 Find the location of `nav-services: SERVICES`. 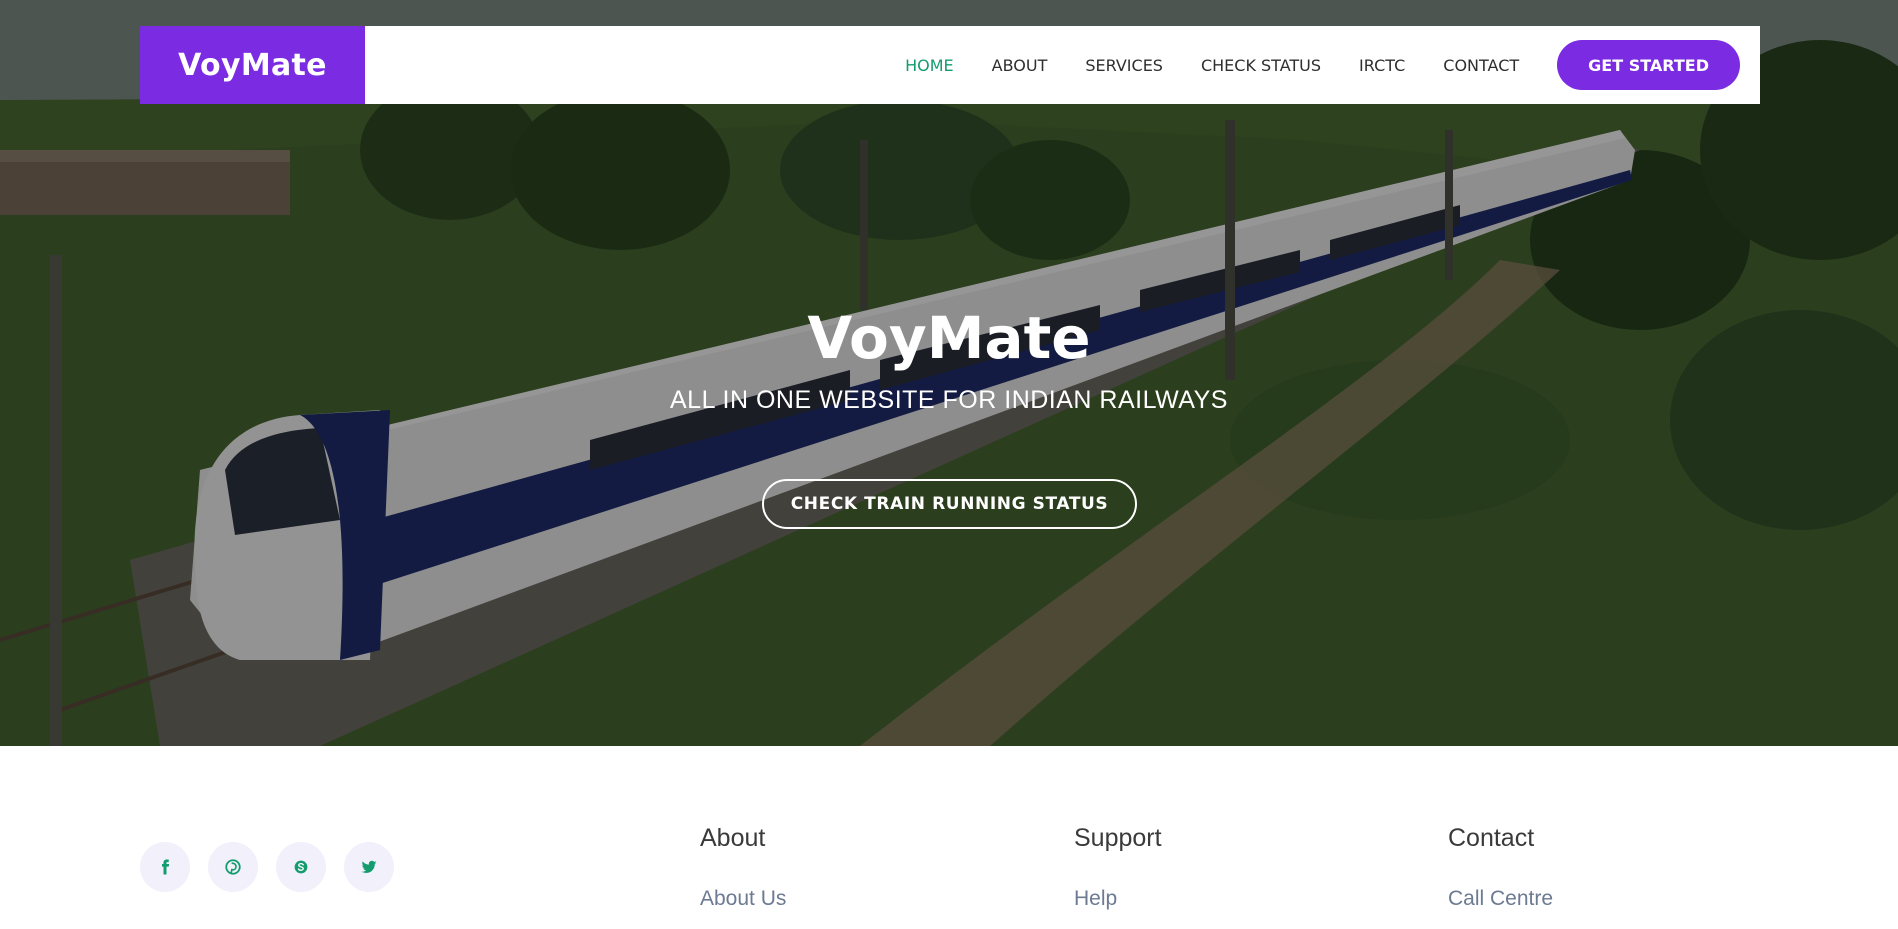

nav-services: SERVICES is located at coordinates (1124, 65).